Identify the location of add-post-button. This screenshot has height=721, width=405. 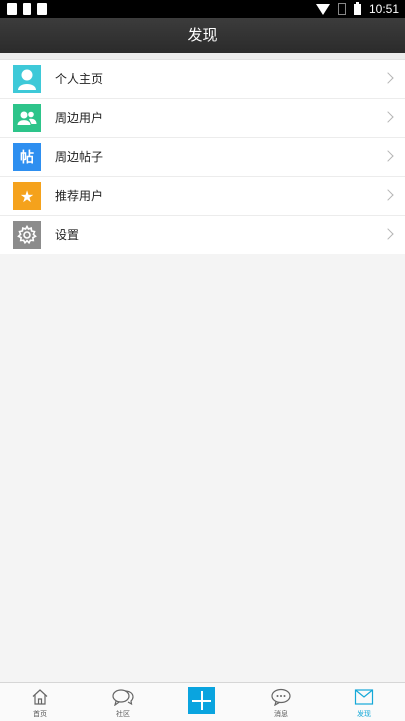
(201, 700).